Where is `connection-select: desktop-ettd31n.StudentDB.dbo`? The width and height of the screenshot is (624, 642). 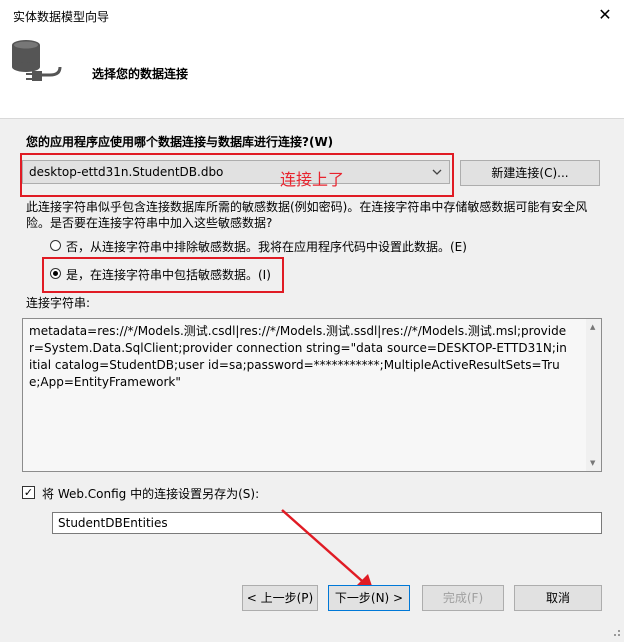
connection-select: desktop-ettd31n.StudentDB.dbo is located at coordinates (236, 172).